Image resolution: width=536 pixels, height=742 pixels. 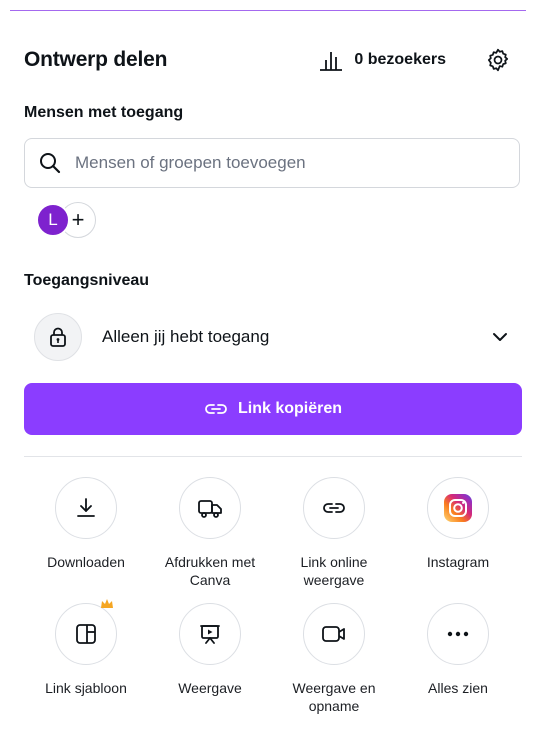 I want to click on lock-icon, so click(x=58, y=337).